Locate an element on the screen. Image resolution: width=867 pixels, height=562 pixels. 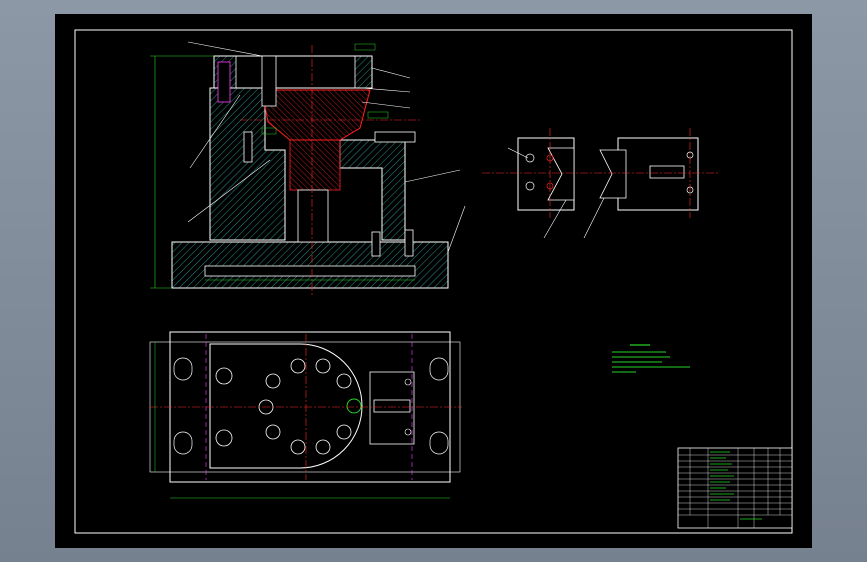
side-screw is located at coordinates (395, 137).